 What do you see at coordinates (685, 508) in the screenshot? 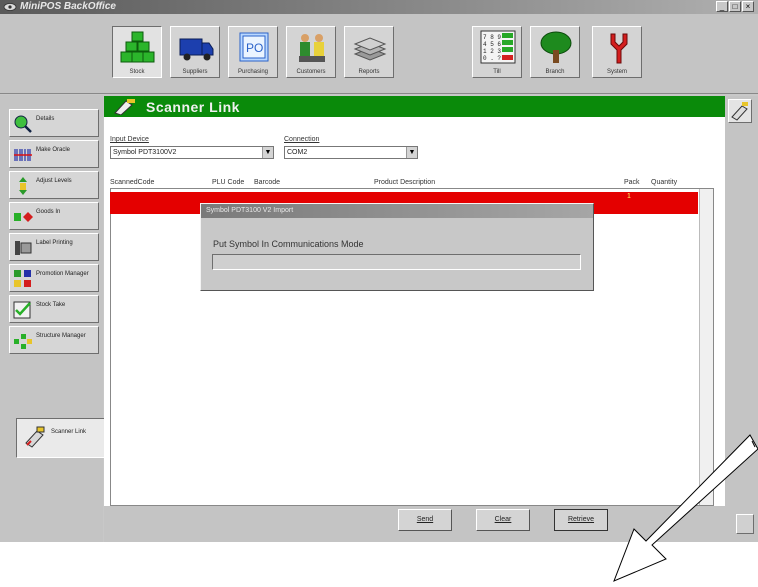
I see `pointer-arrow-icon` at bounding box center [685, 508].